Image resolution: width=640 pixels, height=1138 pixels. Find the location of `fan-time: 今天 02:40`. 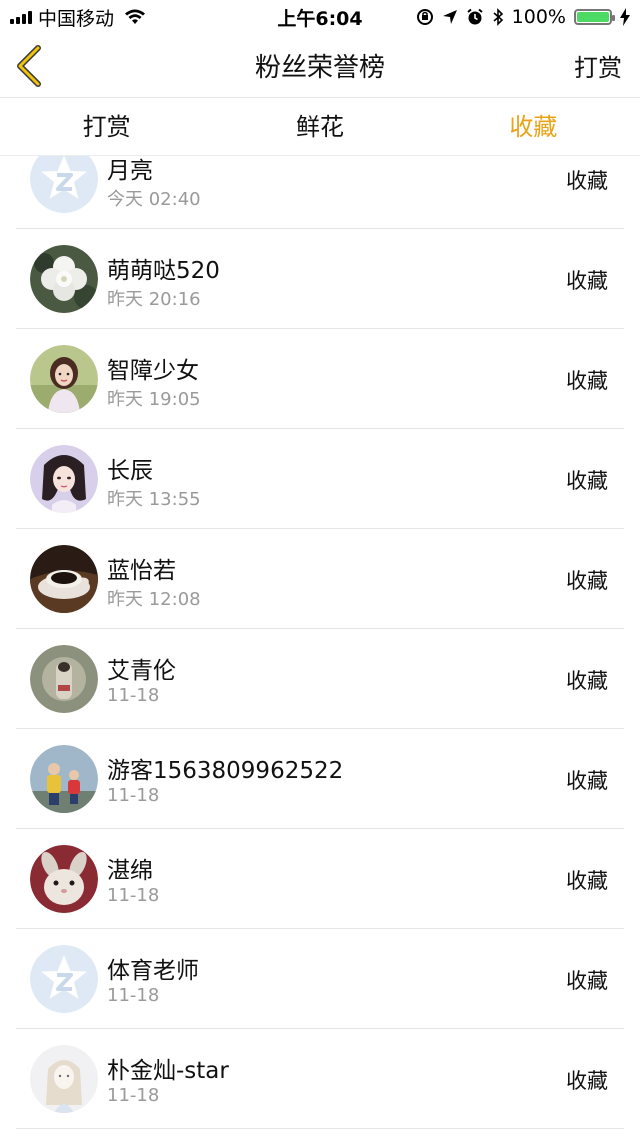

fan-time: 今天 02:40 is located at coordinates (154, 199).